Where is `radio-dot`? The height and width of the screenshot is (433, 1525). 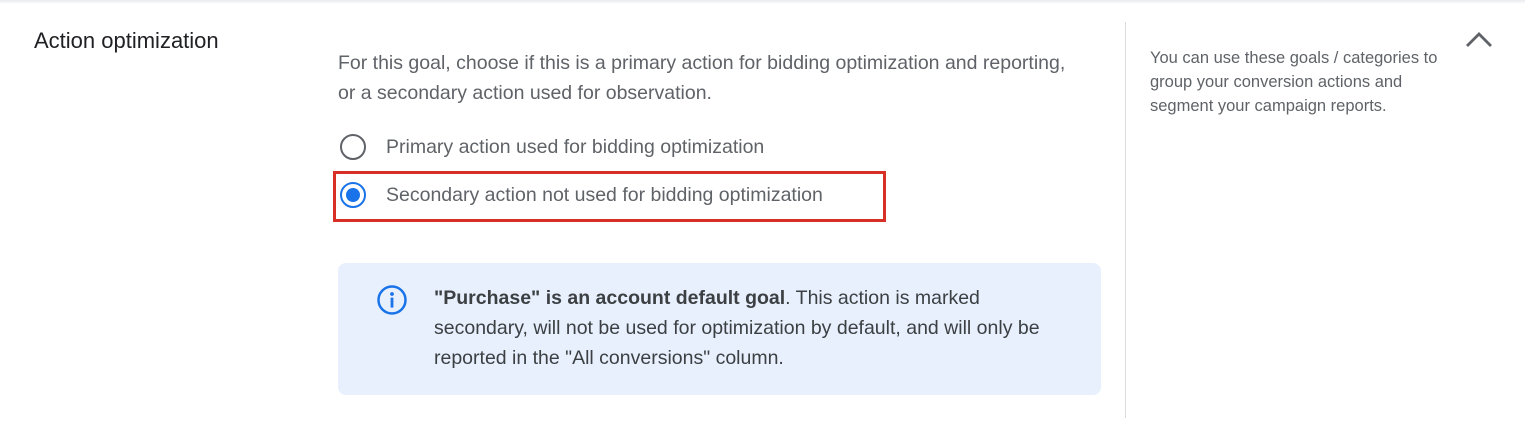 radio-dot is located at coordinates (353, 195).